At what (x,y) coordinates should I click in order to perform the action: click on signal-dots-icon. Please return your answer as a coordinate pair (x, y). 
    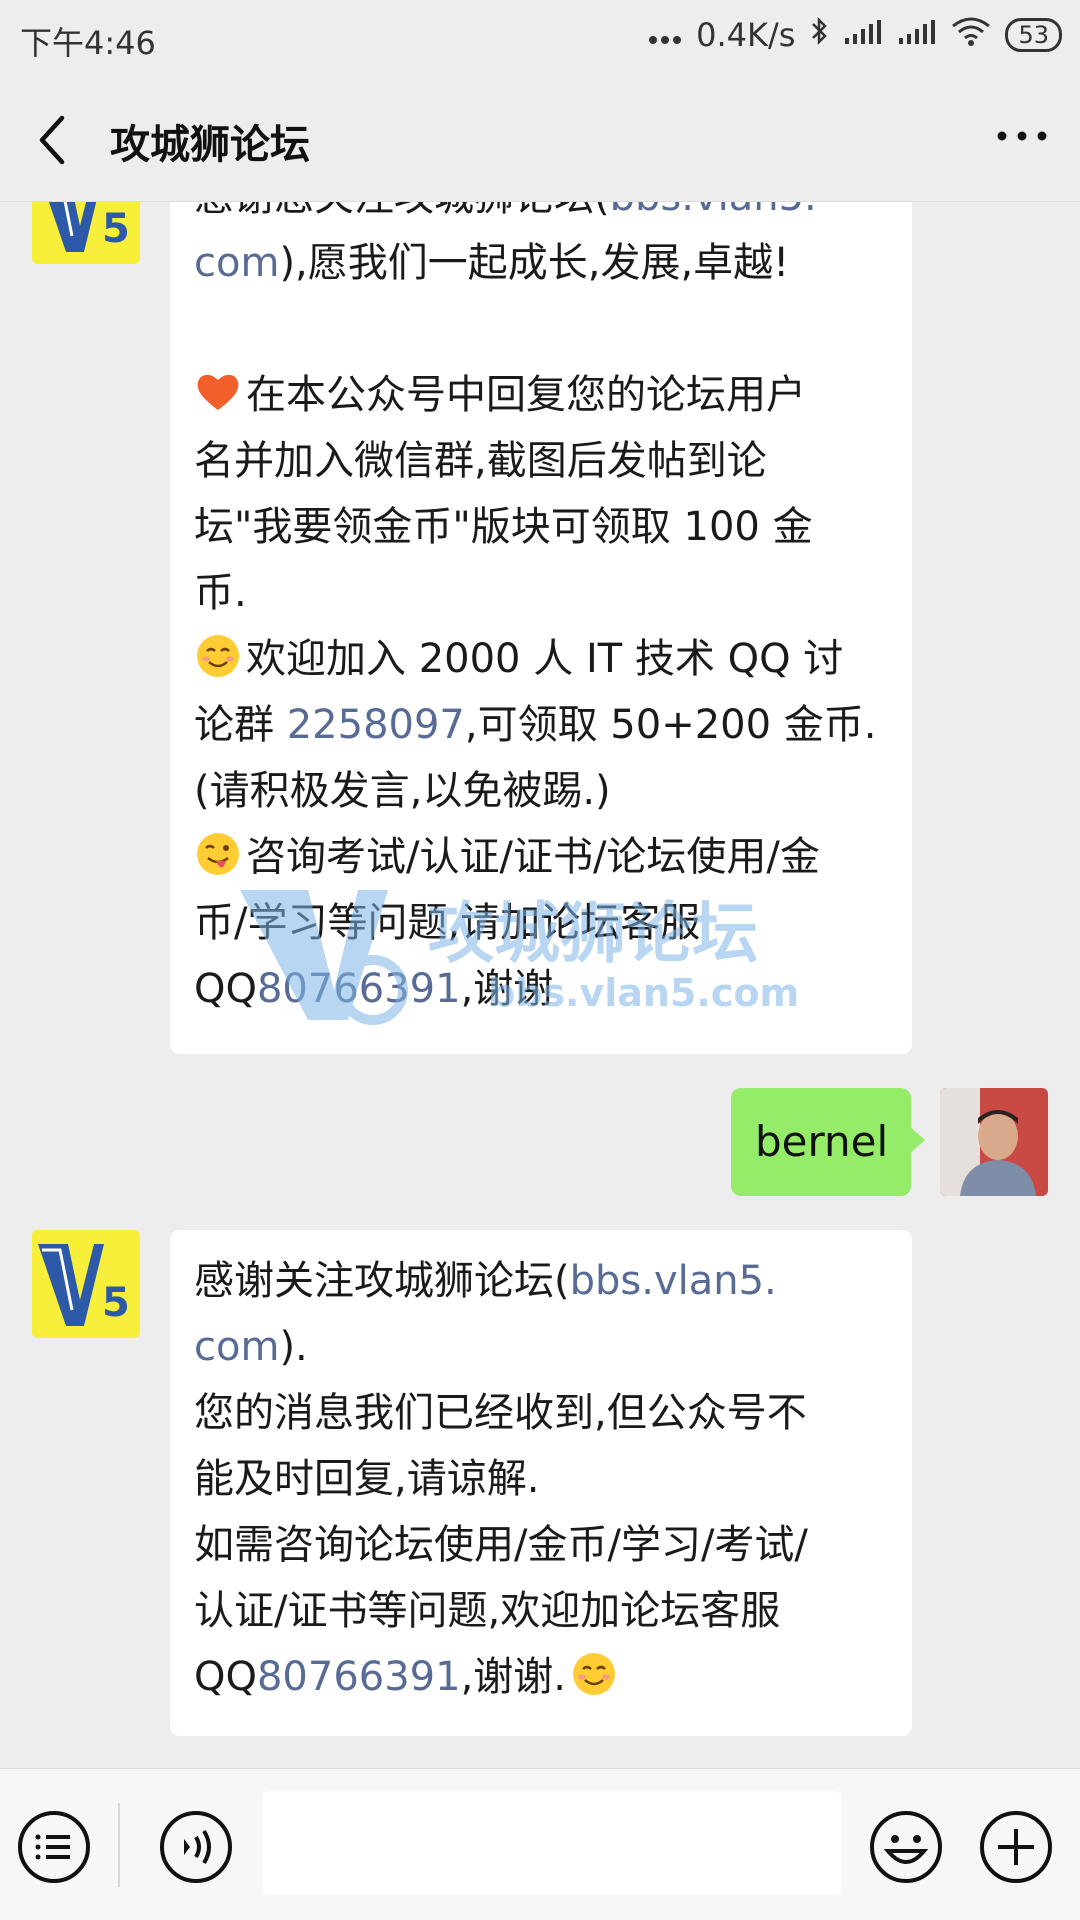
    Looking at the image, I should click on (665, 35).